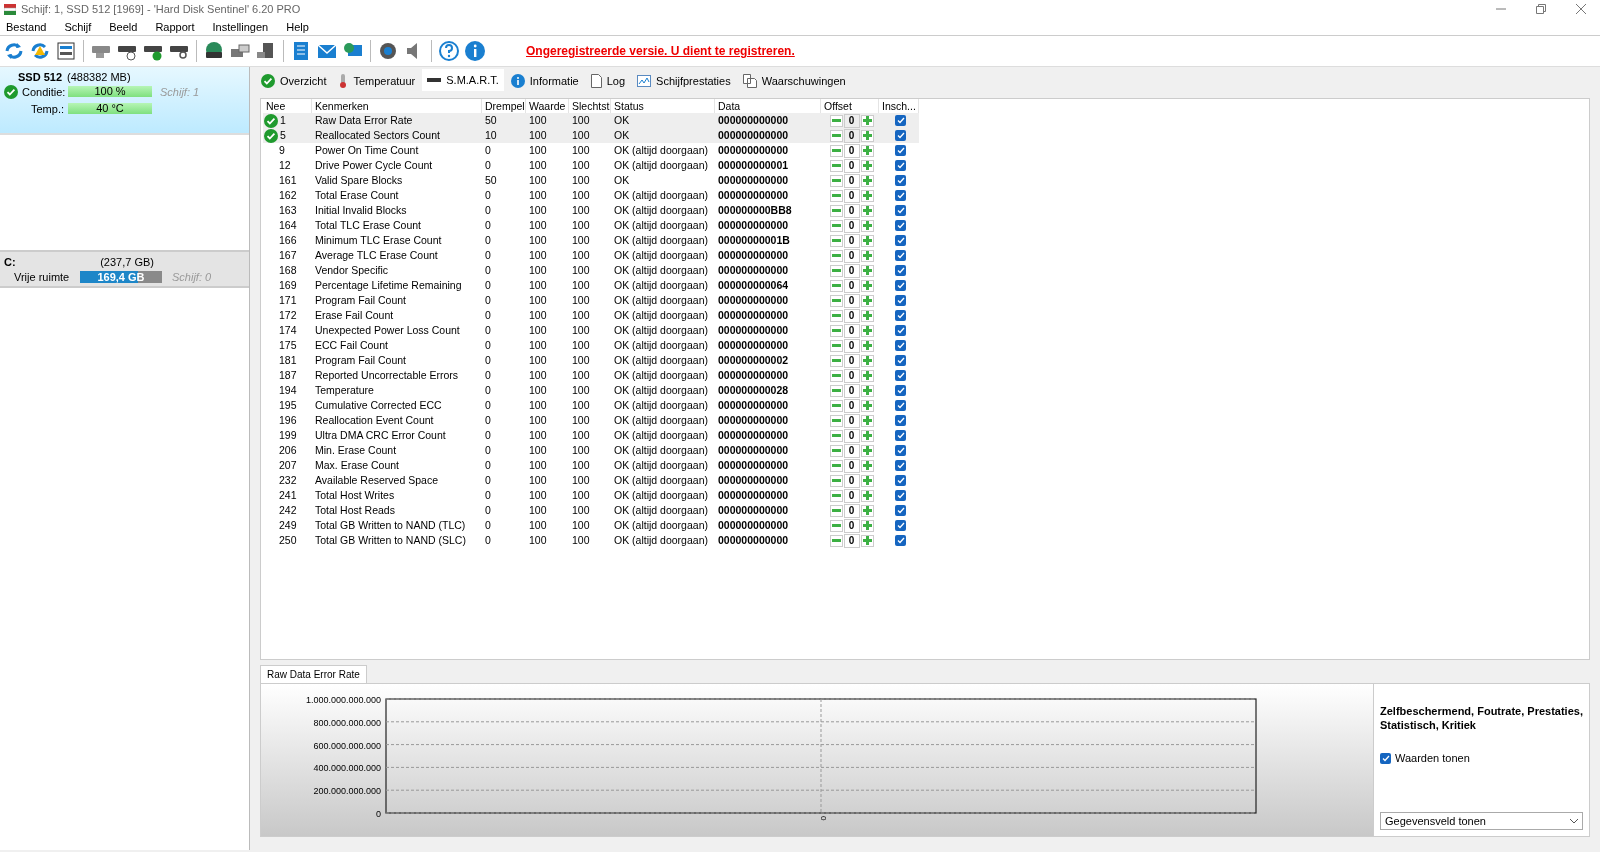 This screenshot has width=1600, height=852. Describe the element at coordinates (14, 51) in the screenshot. I see `refresh-icon` at that location.